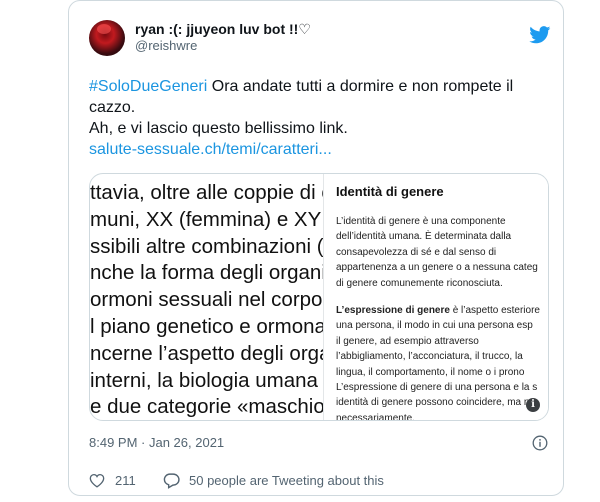  I want to click on info-circle-icon, so click(540, 443).